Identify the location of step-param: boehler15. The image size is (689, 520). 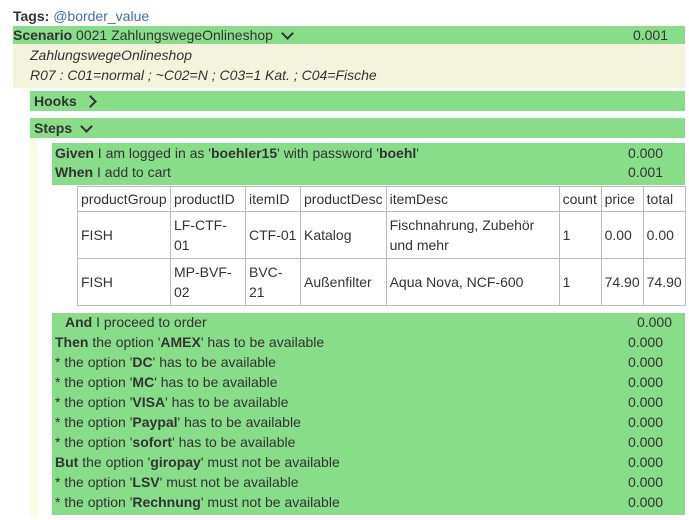
(244, 153).